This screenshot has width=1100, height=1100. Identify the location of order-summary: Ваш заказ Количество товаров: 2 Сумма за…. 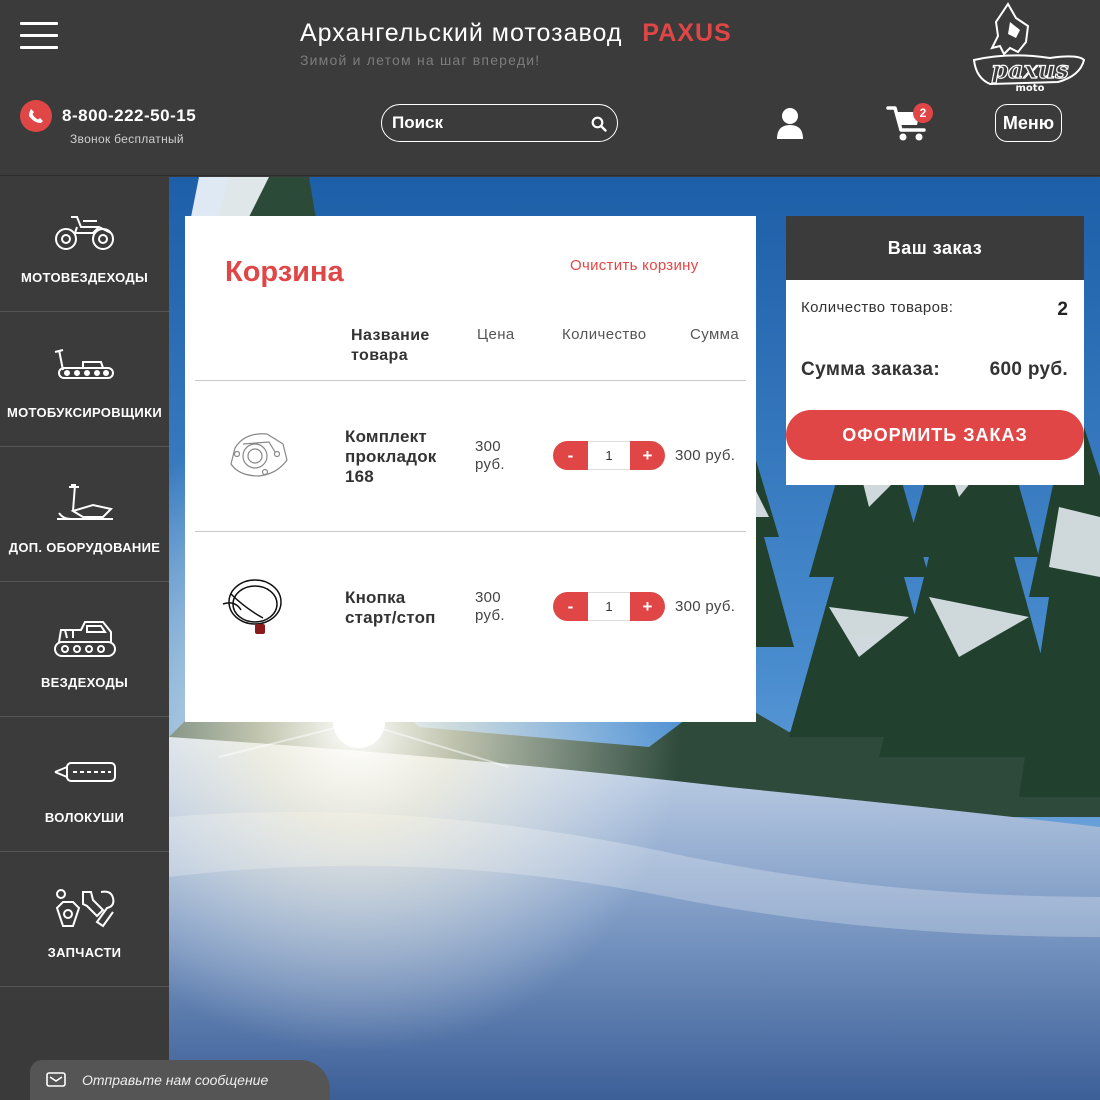
(935, 350).